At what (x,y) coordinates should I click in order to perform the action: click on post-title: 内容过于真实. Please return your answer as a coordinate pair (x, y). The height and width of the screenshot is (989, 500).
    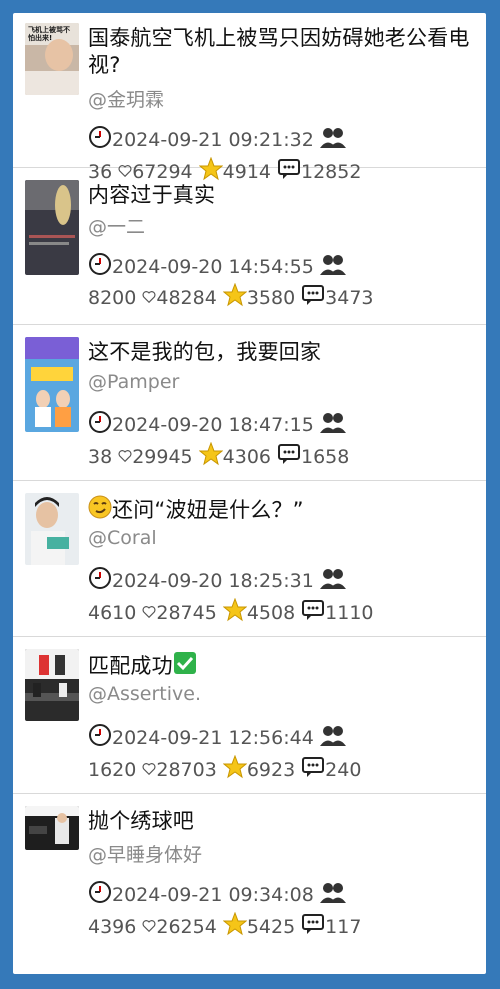
    Looking at the image, I should click on (282, 195).